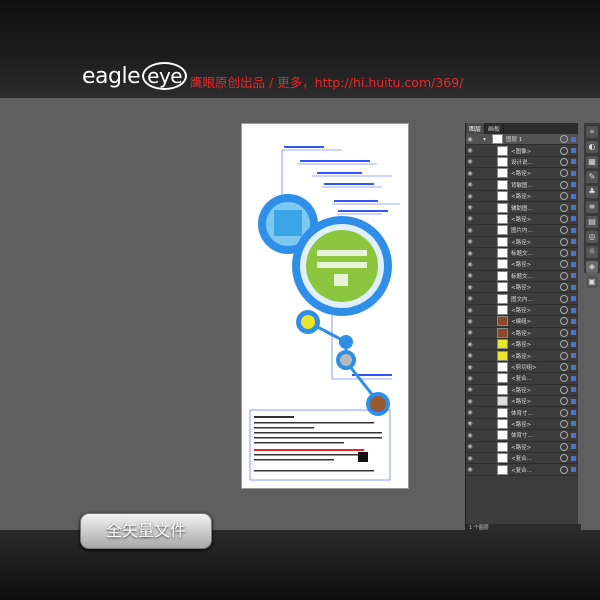 This screenshot has height=600, width=600. Describe the element at coordinates (592, 222) in the screenshot. I see `gradient-icon: ▤` at that location.